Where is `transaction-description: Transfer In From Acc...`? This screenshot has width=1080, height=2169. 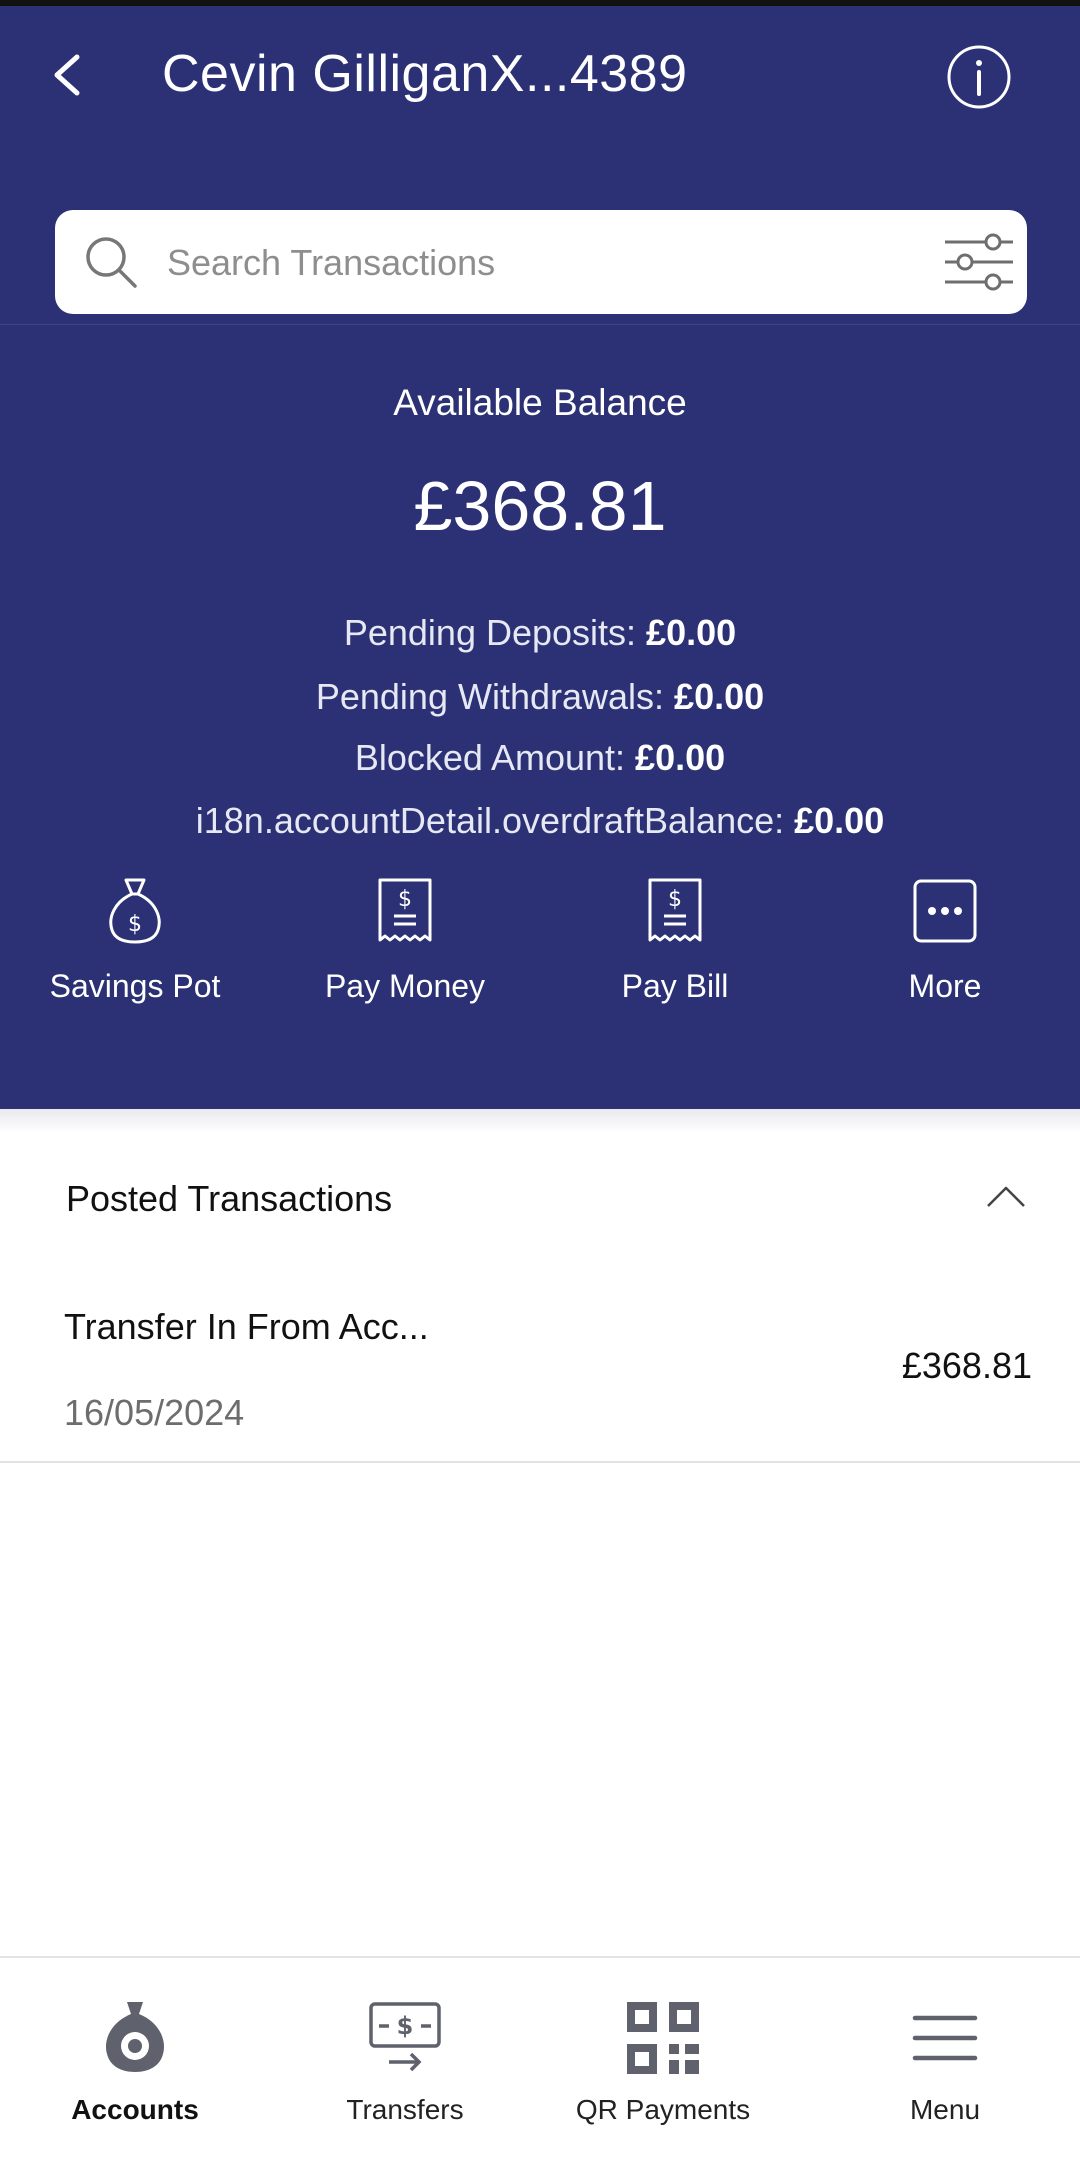
transaction-description: Transfer In From Acc... is located at coordinates (246, 1326).